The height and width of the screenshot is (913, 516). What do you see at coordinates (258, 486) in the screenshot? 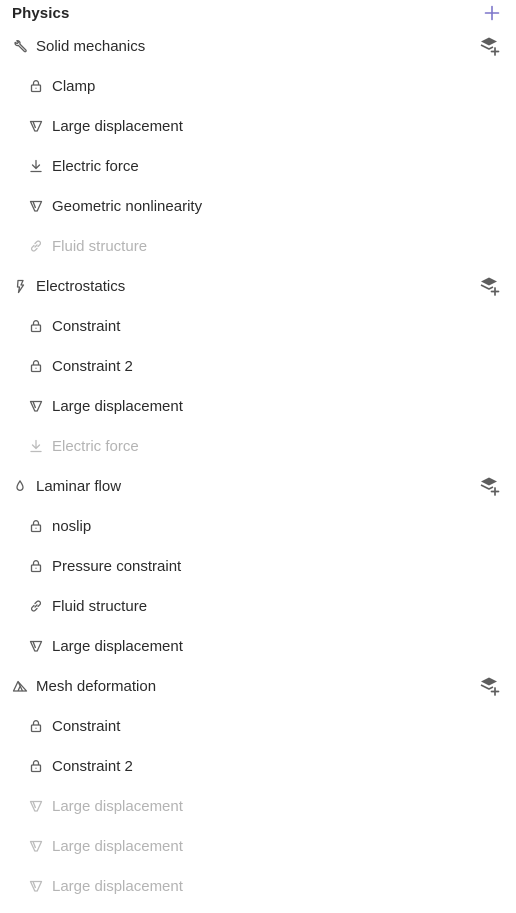
I see `physics-group: Laminar flow` at bounding box center [258, 486].